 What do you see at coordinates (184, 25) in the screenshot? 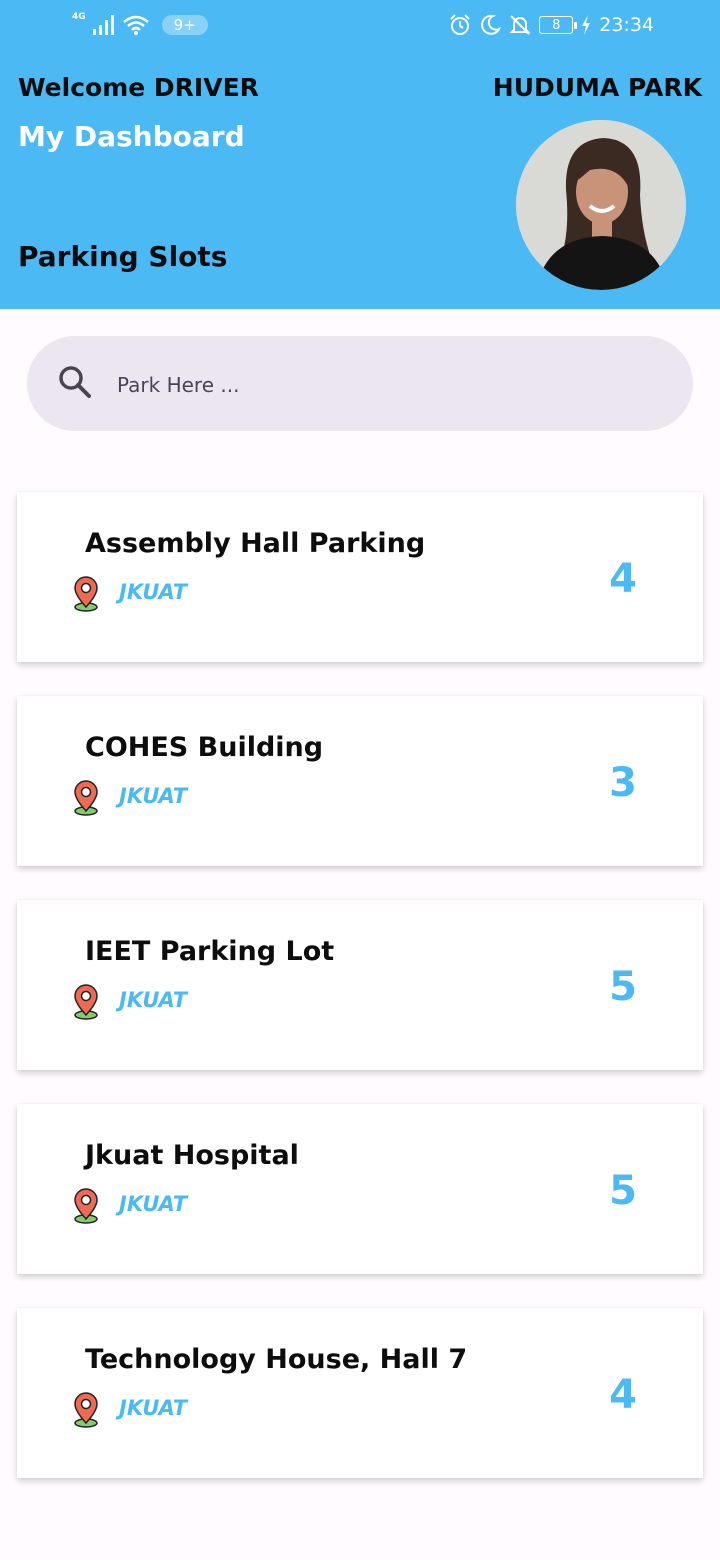
I see `notification-badge: 9+` at bounding box center [184, 25].